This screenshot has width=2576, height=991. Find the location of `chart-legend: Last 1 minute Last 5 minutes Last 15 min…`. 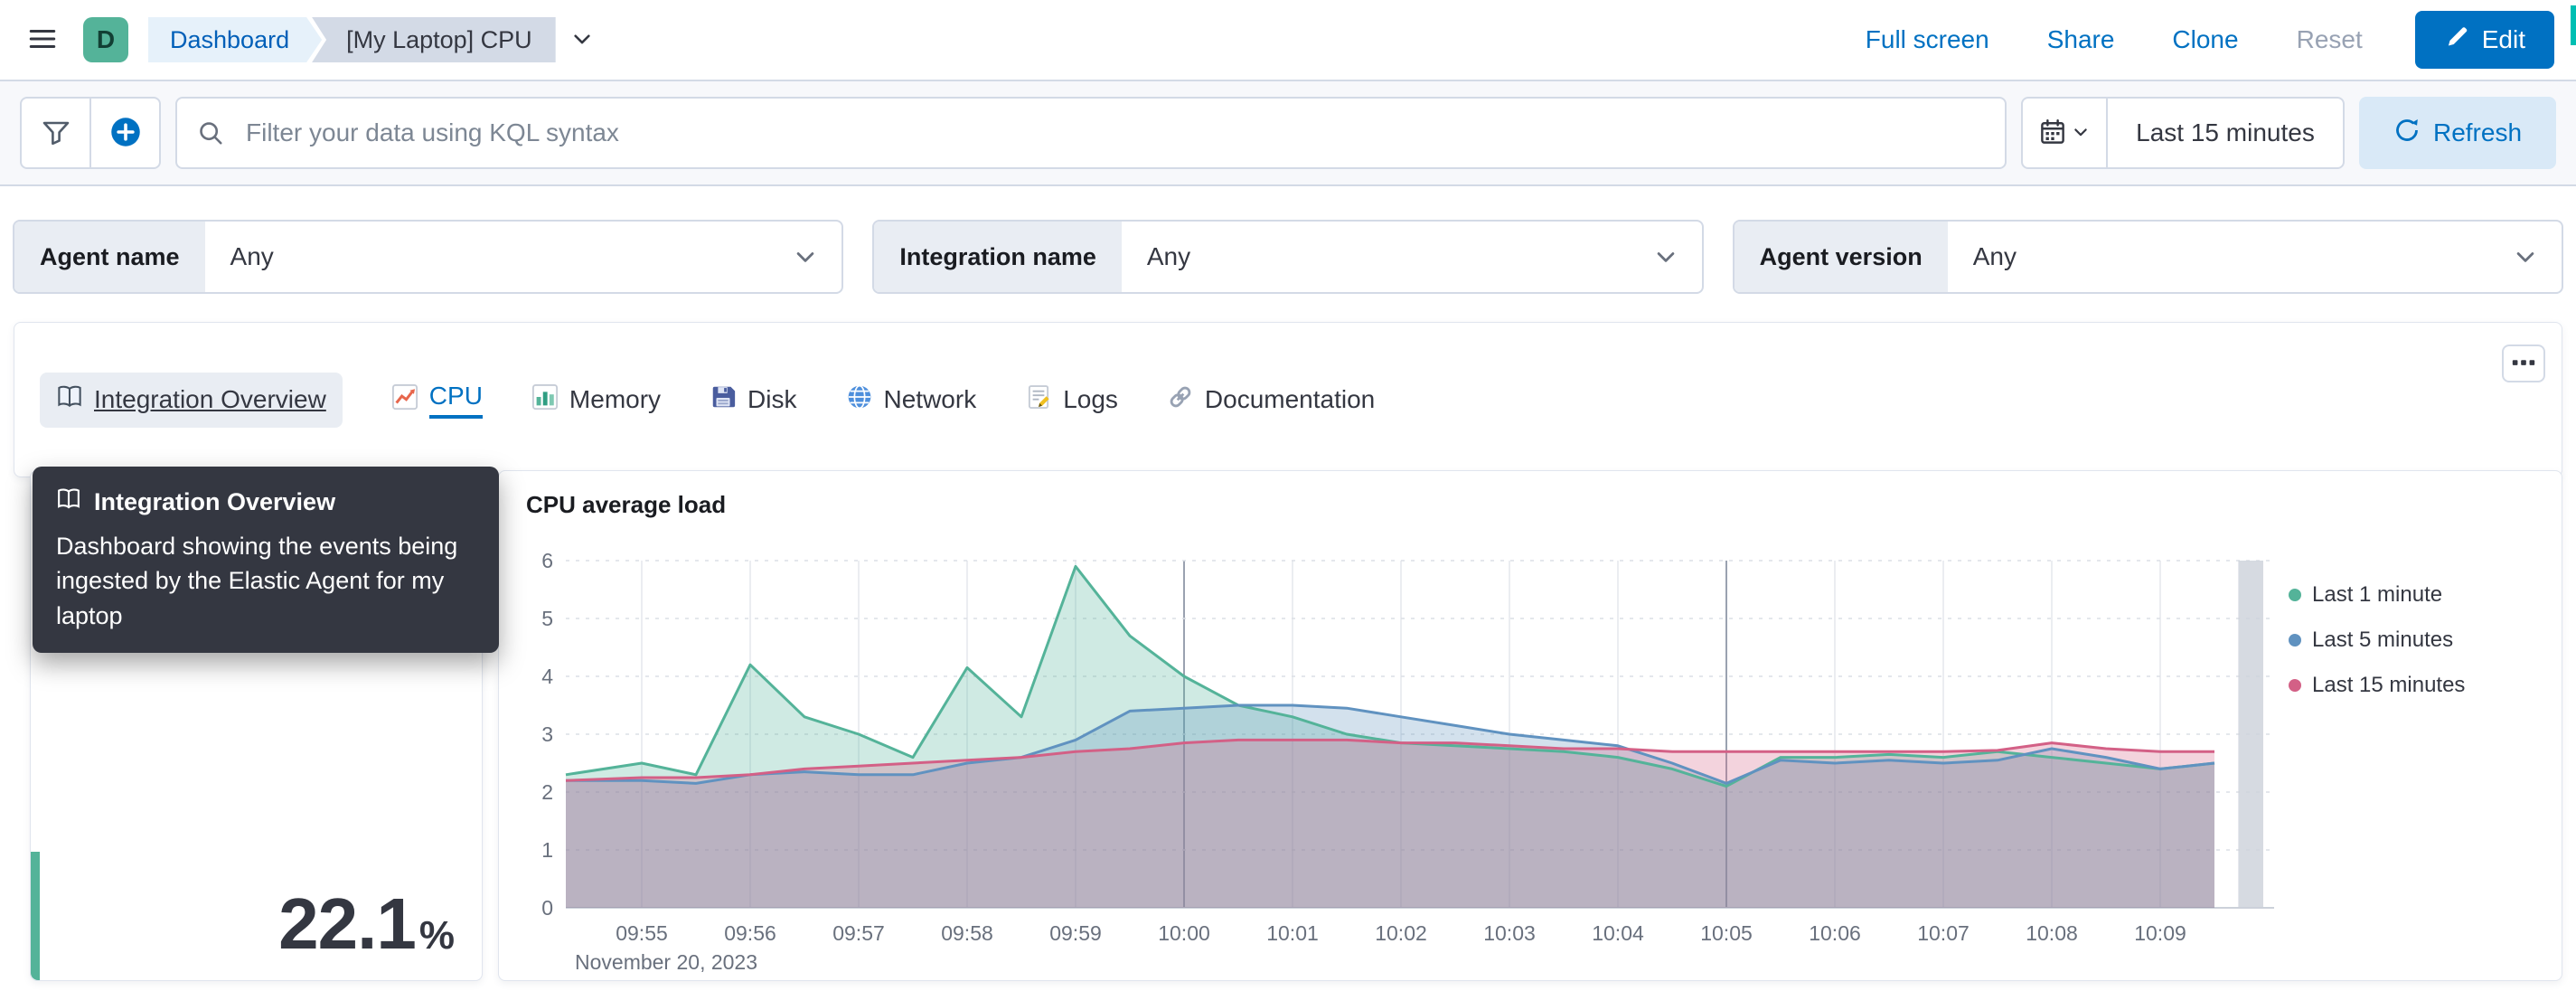

chart-legend: Last 1 minute Last 5 minutes Last 15 min… is located at coordinates (2406, 759).